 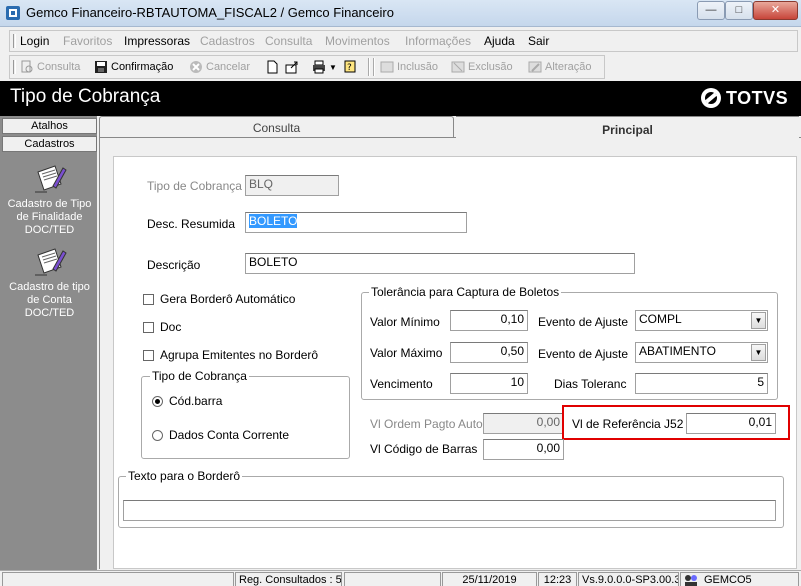 I want to click on menu-cadastros: Cadastros, so click(x=227, y=41).